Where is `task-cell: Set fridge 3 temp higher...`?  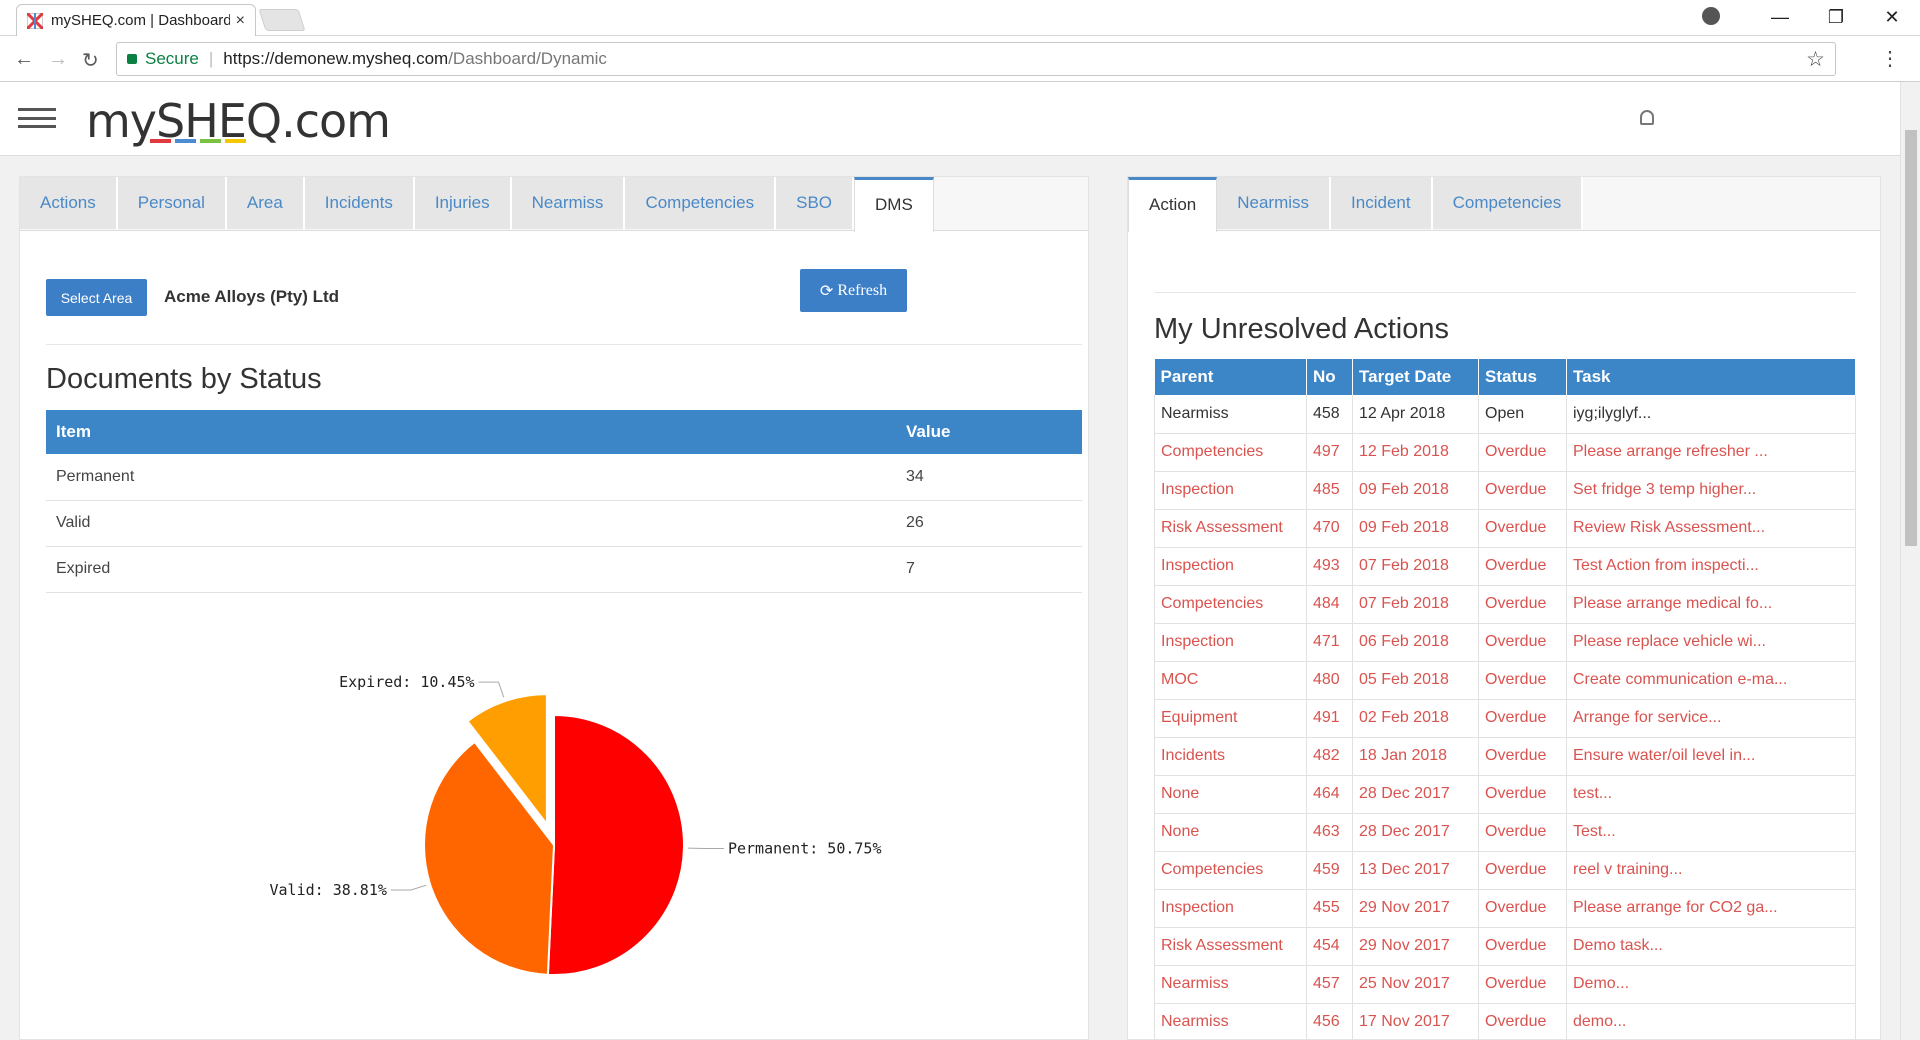
task-cell: Set fridge 3 temp higher... is located at coordinates (1711, 490).